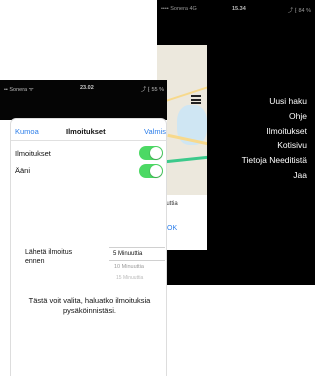  Describe the element at coordinates (23, 170) in the screenshot. I see `sound-label: Ääni` at that location.